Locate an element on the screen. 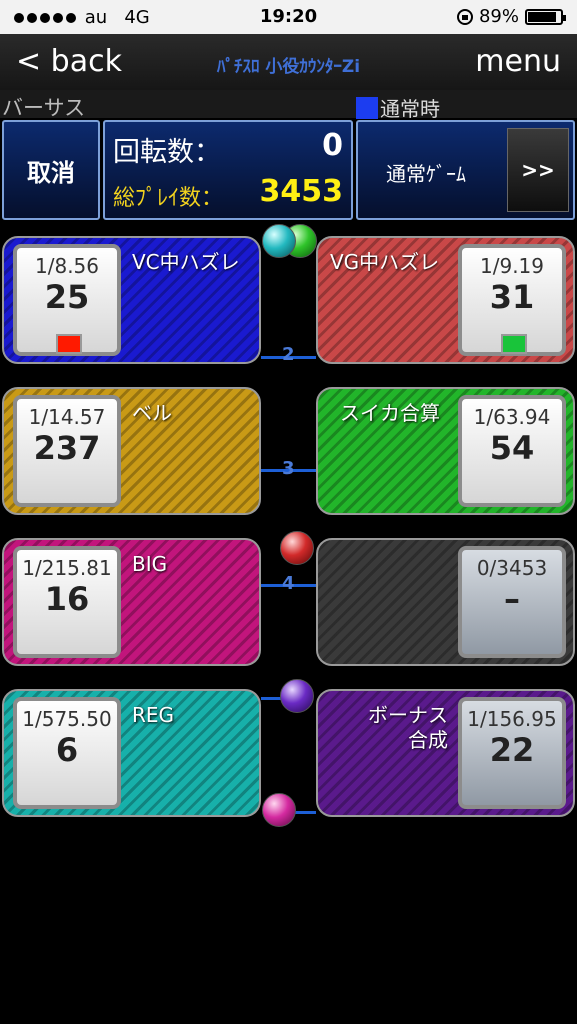 This screenshot has height=1024, width=577. probability: 1/14.57 is located at coordinates (67, 417).